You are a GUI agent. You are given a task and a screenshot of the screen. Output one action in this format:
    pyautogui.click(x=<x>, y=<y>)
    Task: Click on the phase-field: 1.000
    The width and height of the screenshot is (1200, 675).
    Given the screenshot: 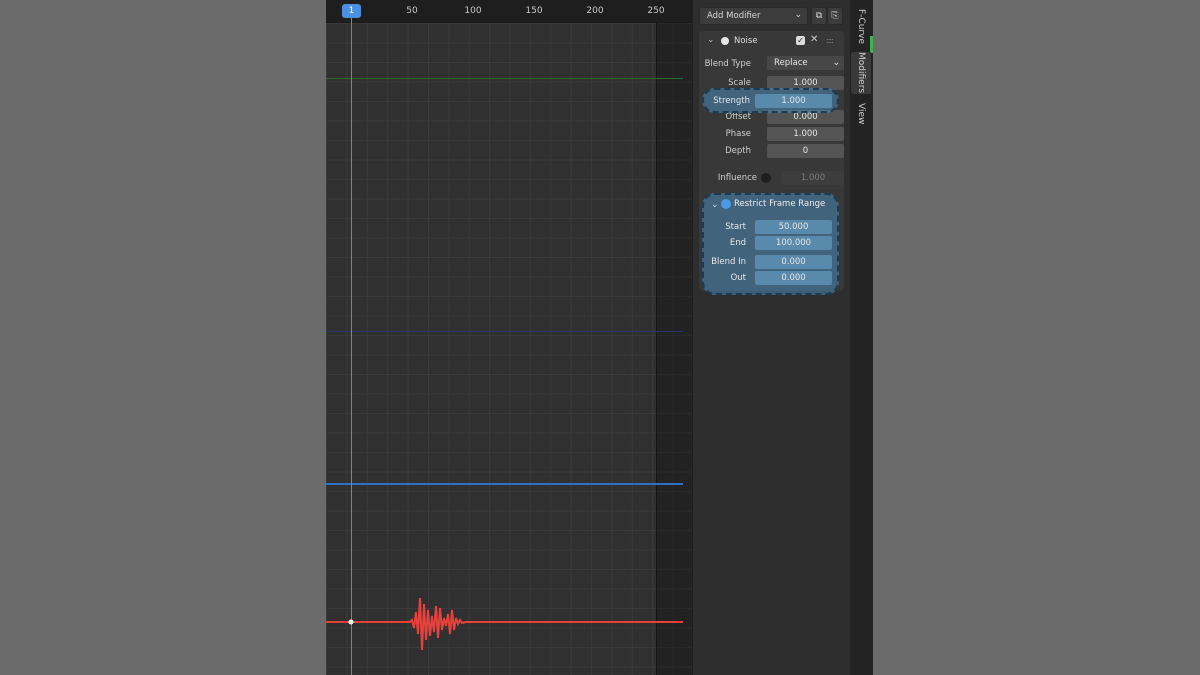 What is the action you would take?
    pyautogui.click(x=805, y=134)
    